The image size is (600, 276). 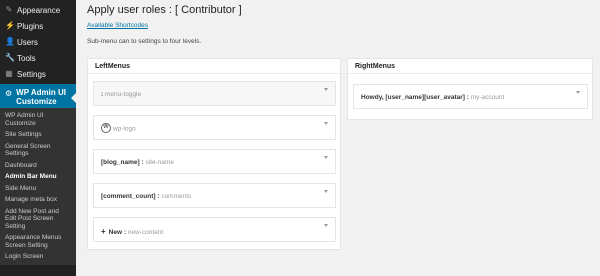 I want to click on sidebar-item-label: Users, so click(x=27, y=42).